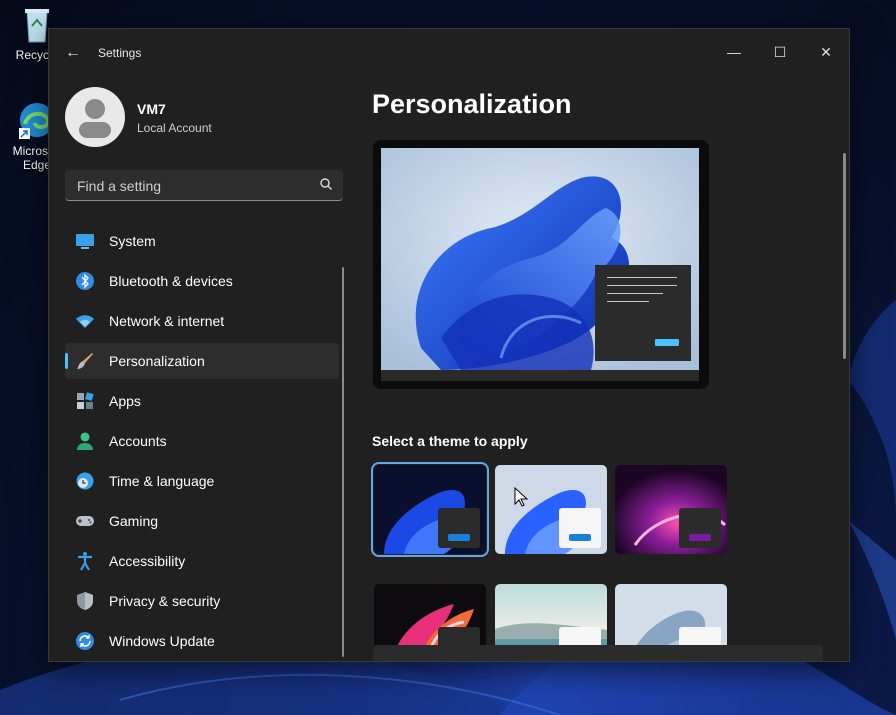  What do you see at coordinates (472, 104) in the screenshot?
I see `page-title: Personalization` at bounding box center [472, 104].